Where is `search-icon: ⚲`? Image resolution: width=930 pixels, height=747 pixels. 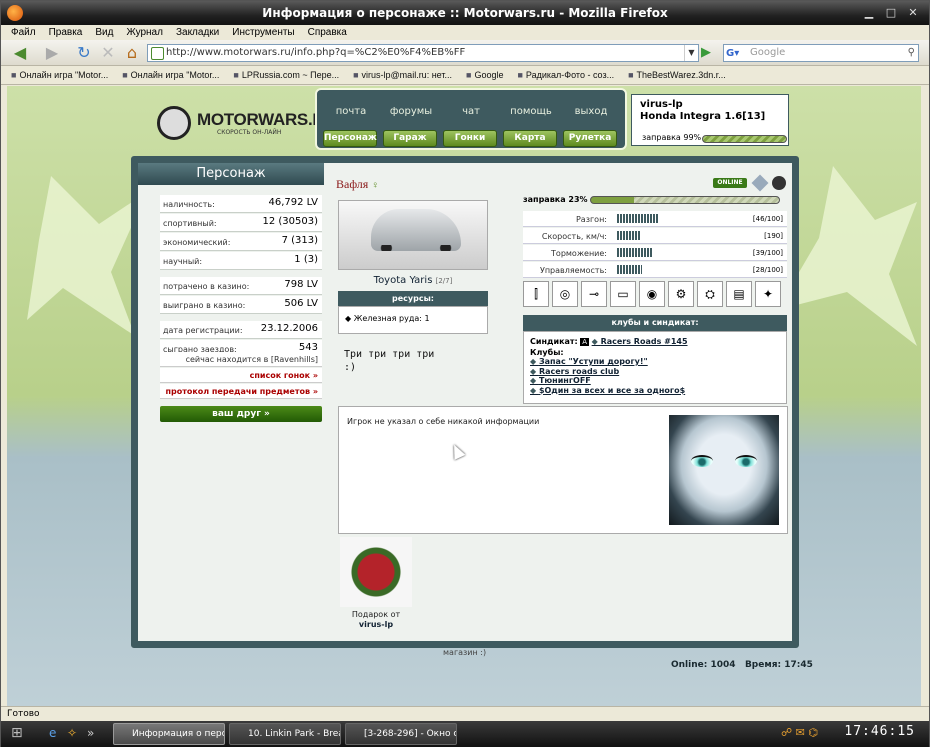
search-icon: ⚲ is located at coordinates (911, 53).